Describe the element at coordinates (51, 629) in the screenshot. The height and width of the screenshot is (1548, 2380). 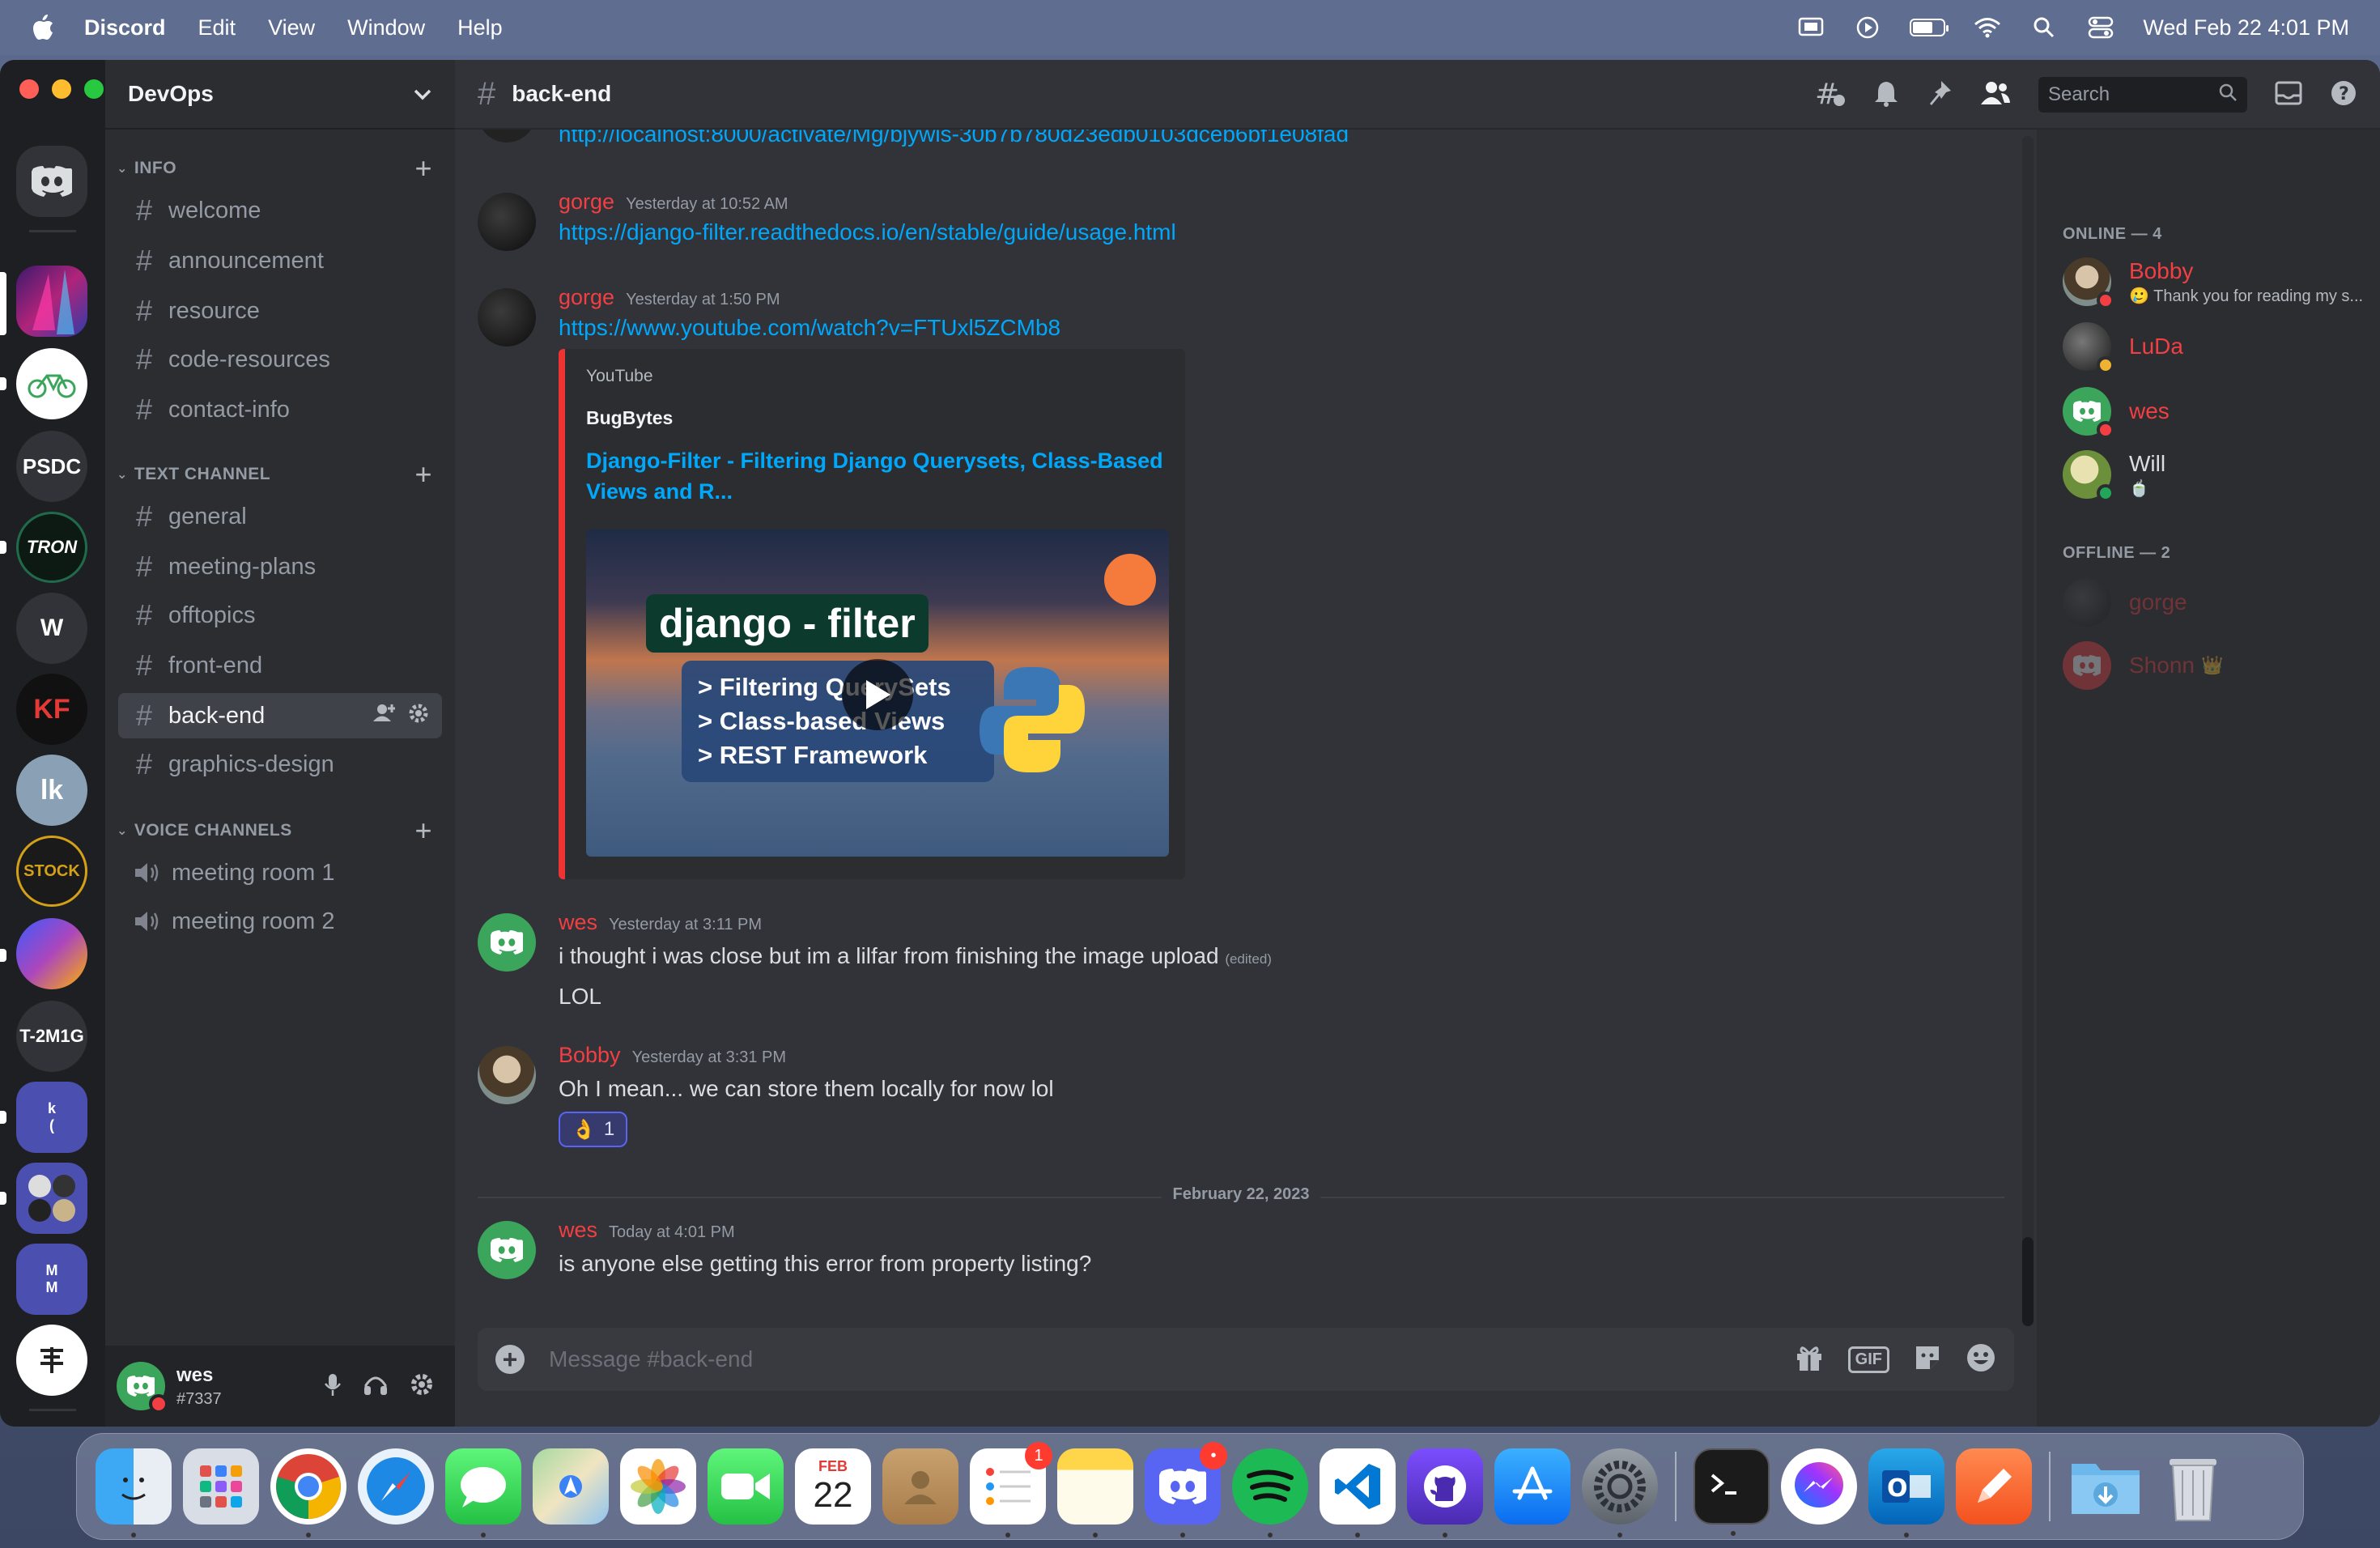
I see `server-w: W` at that location.